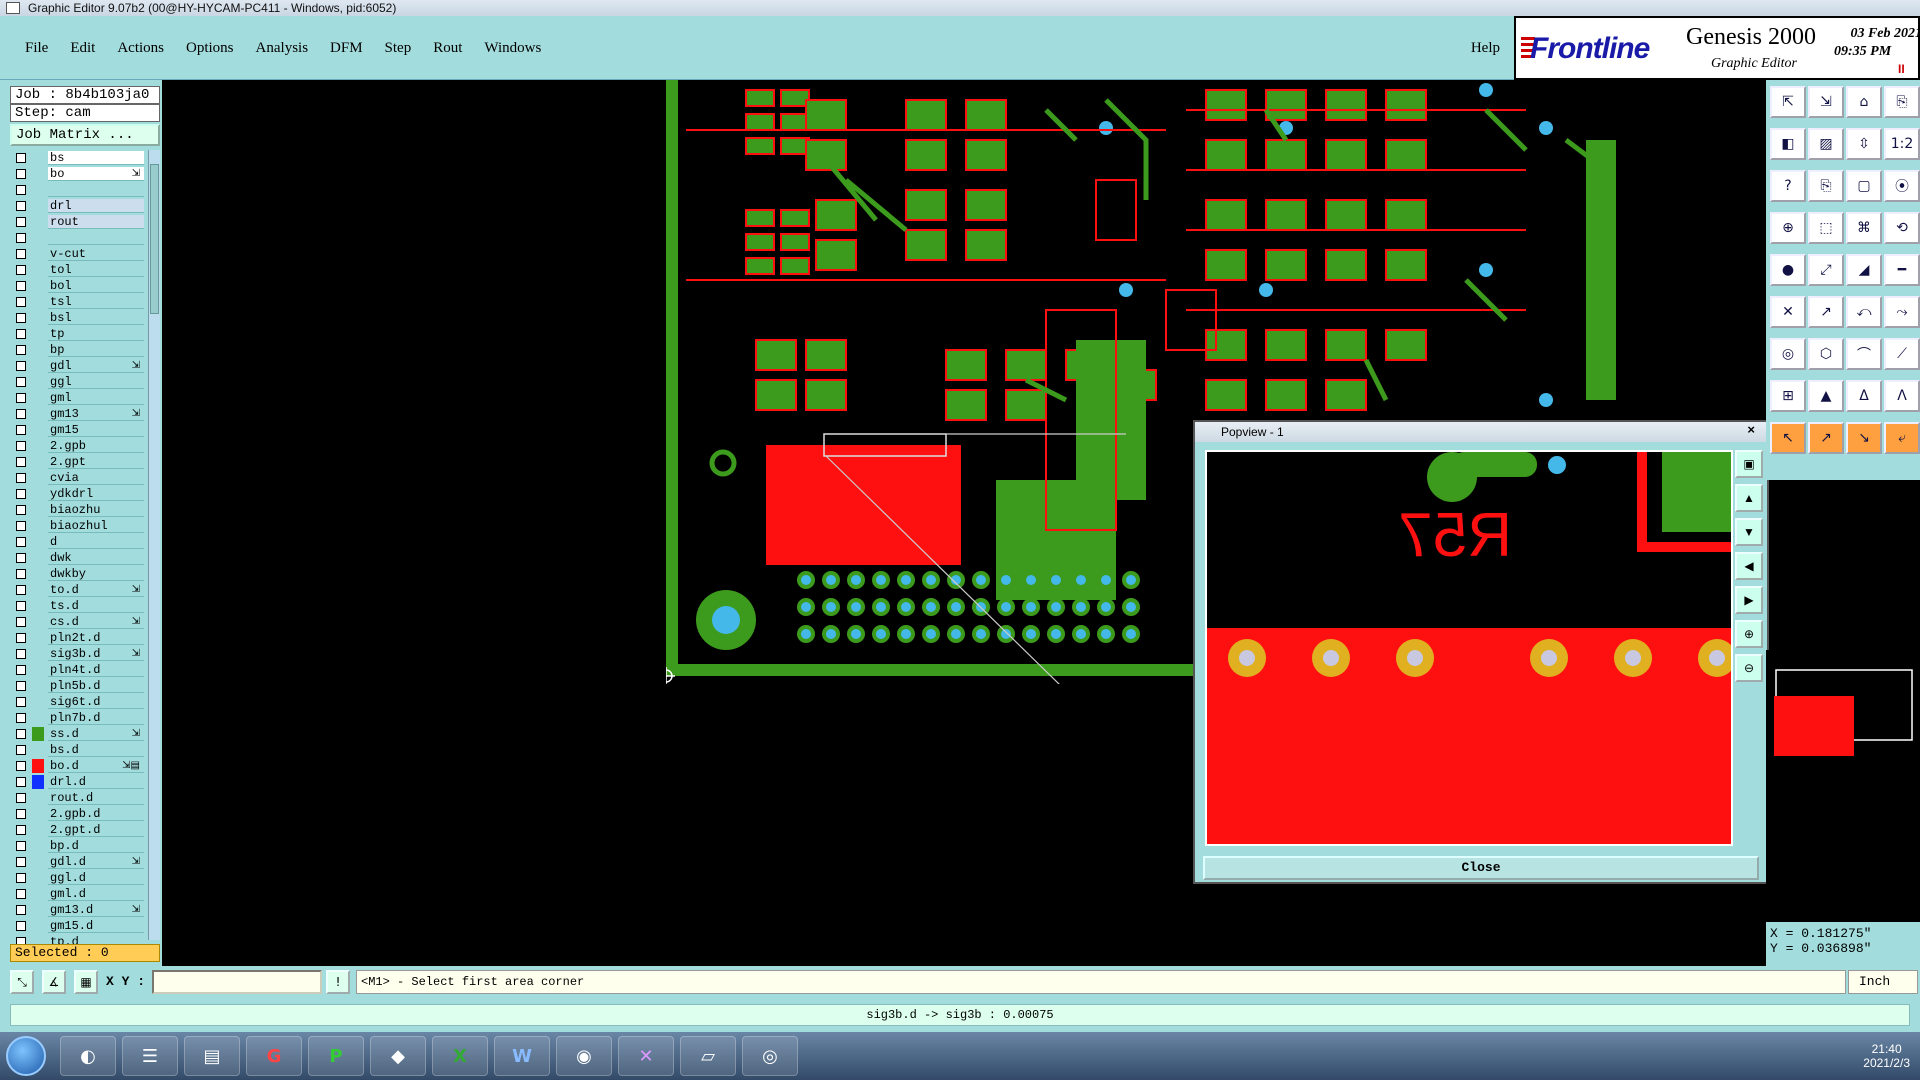  What do you see at coordinates (79, 766) in the screenshot?
I see `layer-row: bo.d ⇲▤` at bounding box center [79, 766].